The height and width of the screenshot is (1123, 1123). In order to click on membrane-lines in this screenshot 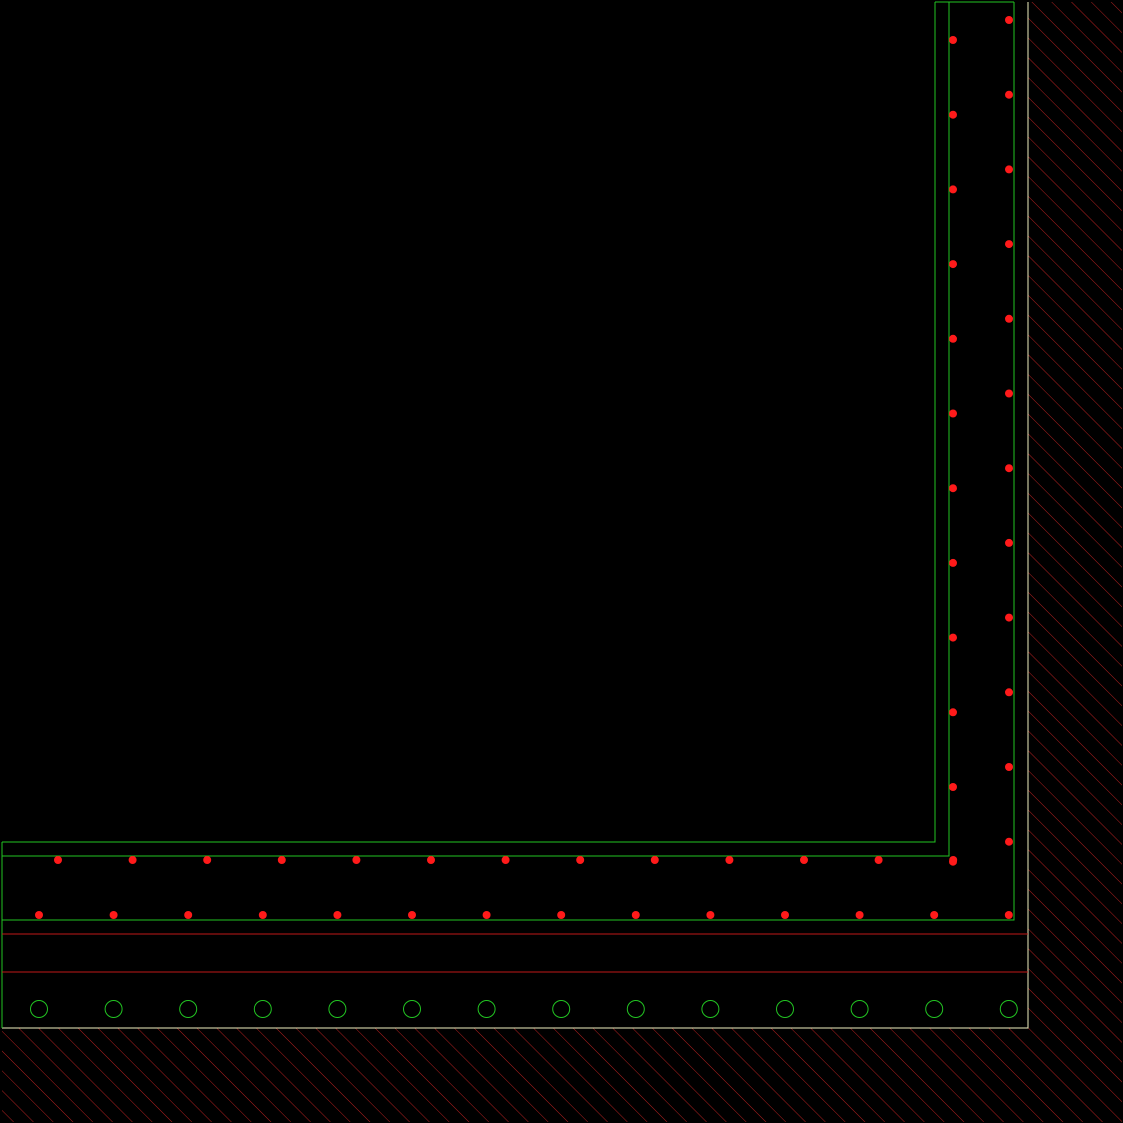, I will do `click(515, 953)`.